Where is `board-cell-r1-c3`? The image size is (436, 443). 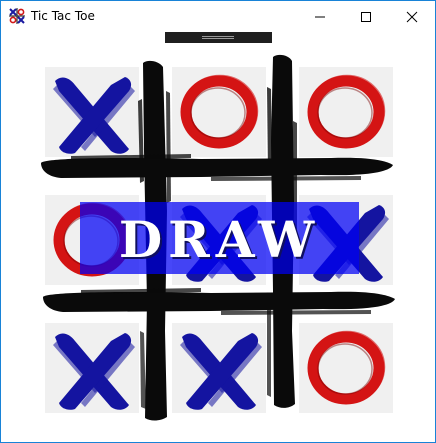
board-cell-r1-c3 is located at coordinates (346, 112).